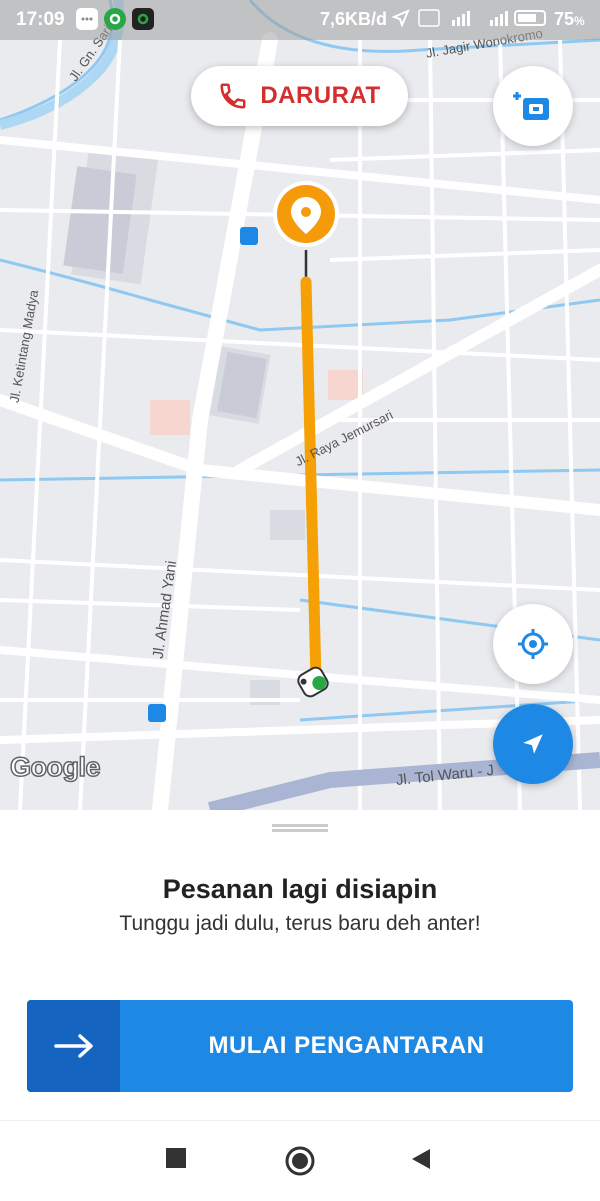 The image size is (600, 1201). I want to click on sheet-drag-handle, so click(300, 828).